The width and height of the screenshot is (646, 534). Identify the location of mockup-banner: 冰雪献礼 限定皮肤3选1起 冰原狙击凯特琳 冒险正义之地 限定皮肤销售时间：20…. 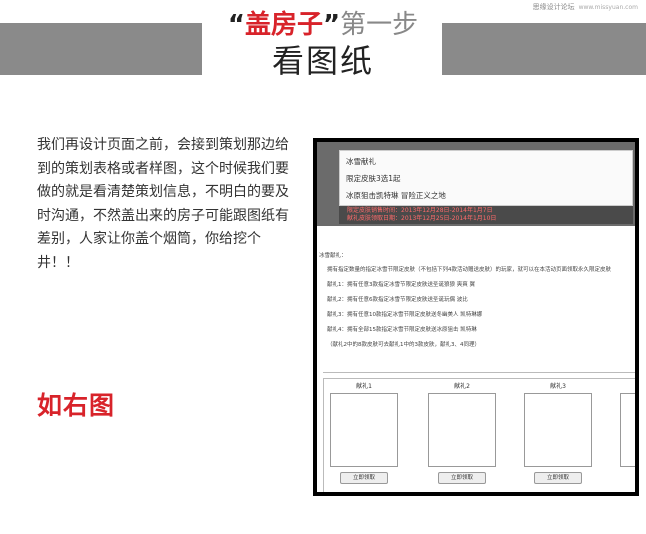
(476, 184).